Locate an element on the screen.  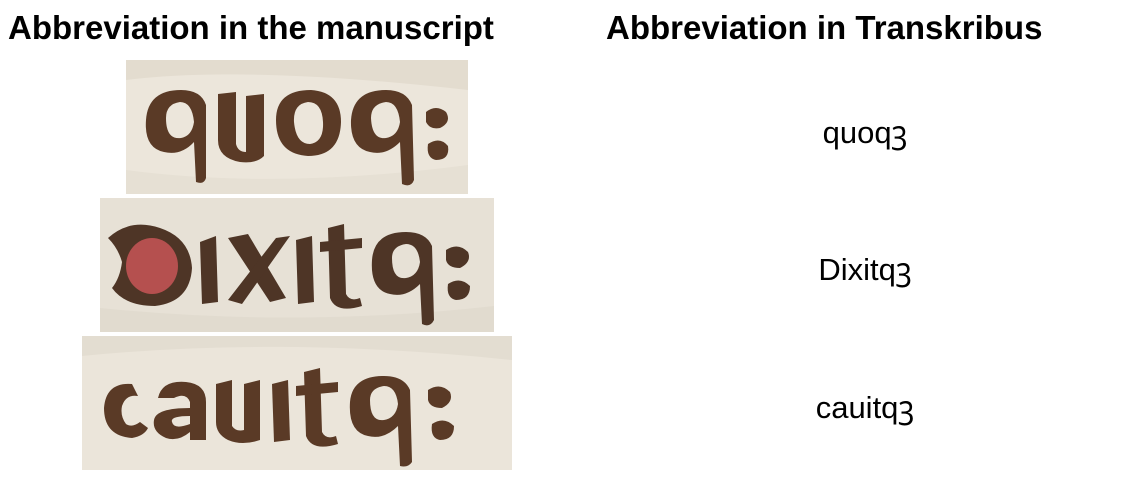
column-header-transkribus: Abbreviation in Transkribus is located at coordinates (824, 27).